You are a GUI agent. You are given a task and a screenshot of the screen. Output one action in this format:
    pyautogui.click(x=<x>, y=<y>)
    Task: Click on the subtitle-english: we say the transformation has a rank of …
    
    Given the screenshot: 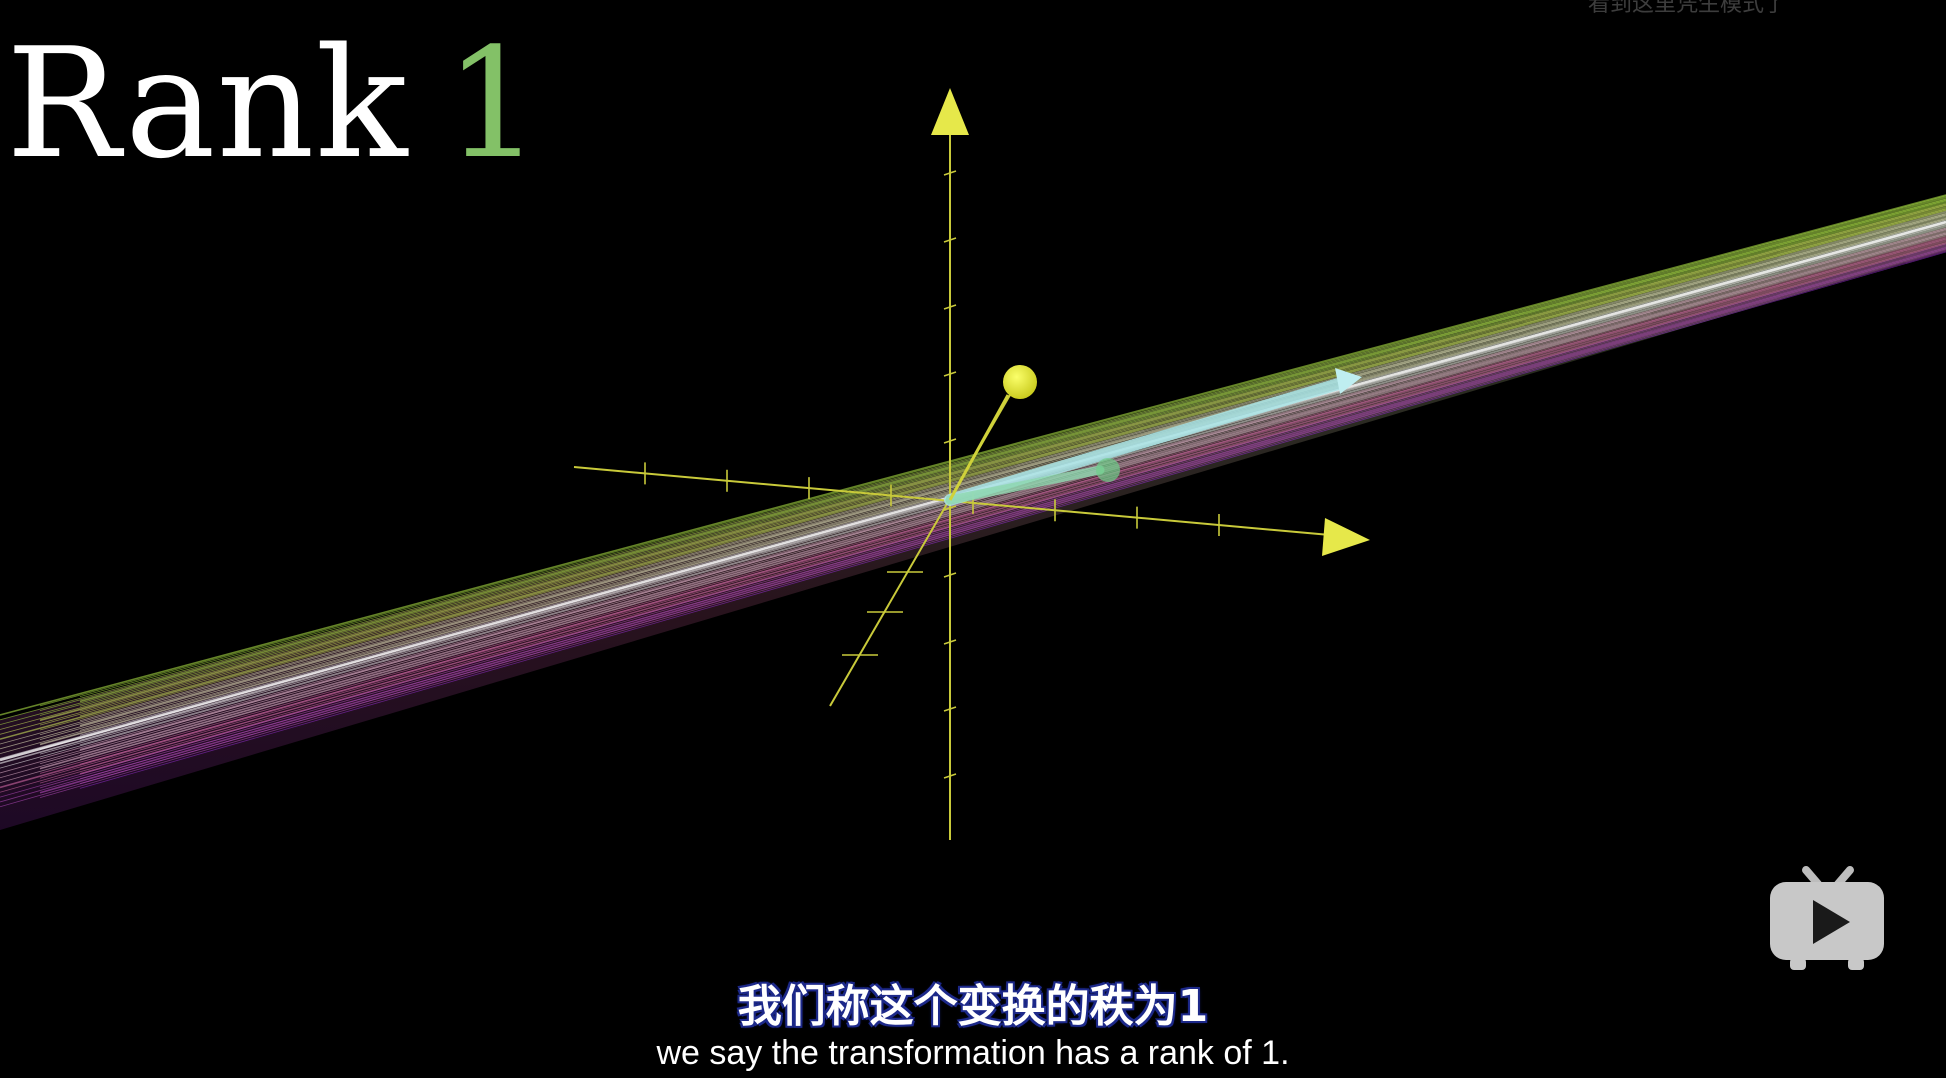 What is the action you would take?
    pyautogui.click(x=973, y=1053)
    